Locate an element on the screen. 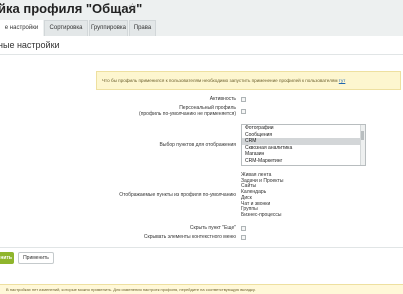  page-title: йка профиля "Общая" is located at coordinates (71, 8).